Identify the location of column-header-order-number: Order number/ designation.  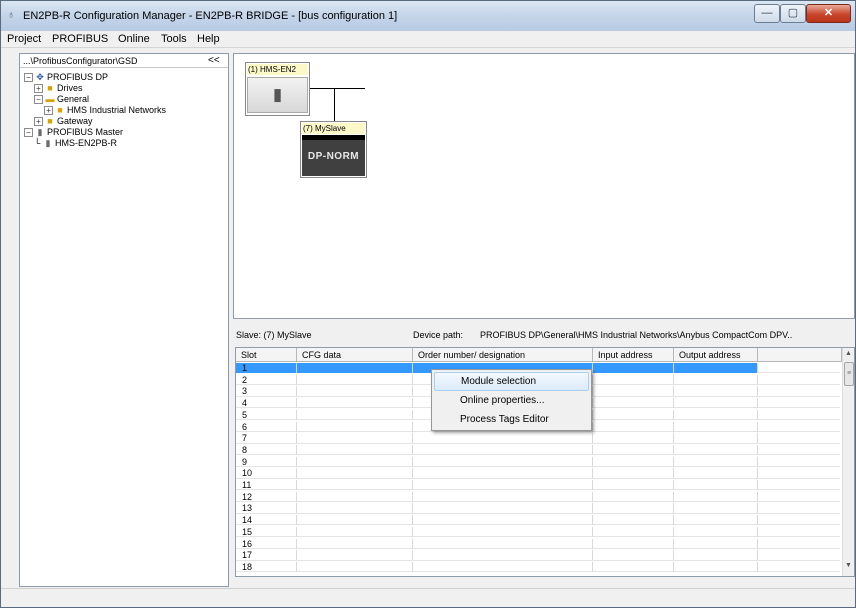
(503, 355).